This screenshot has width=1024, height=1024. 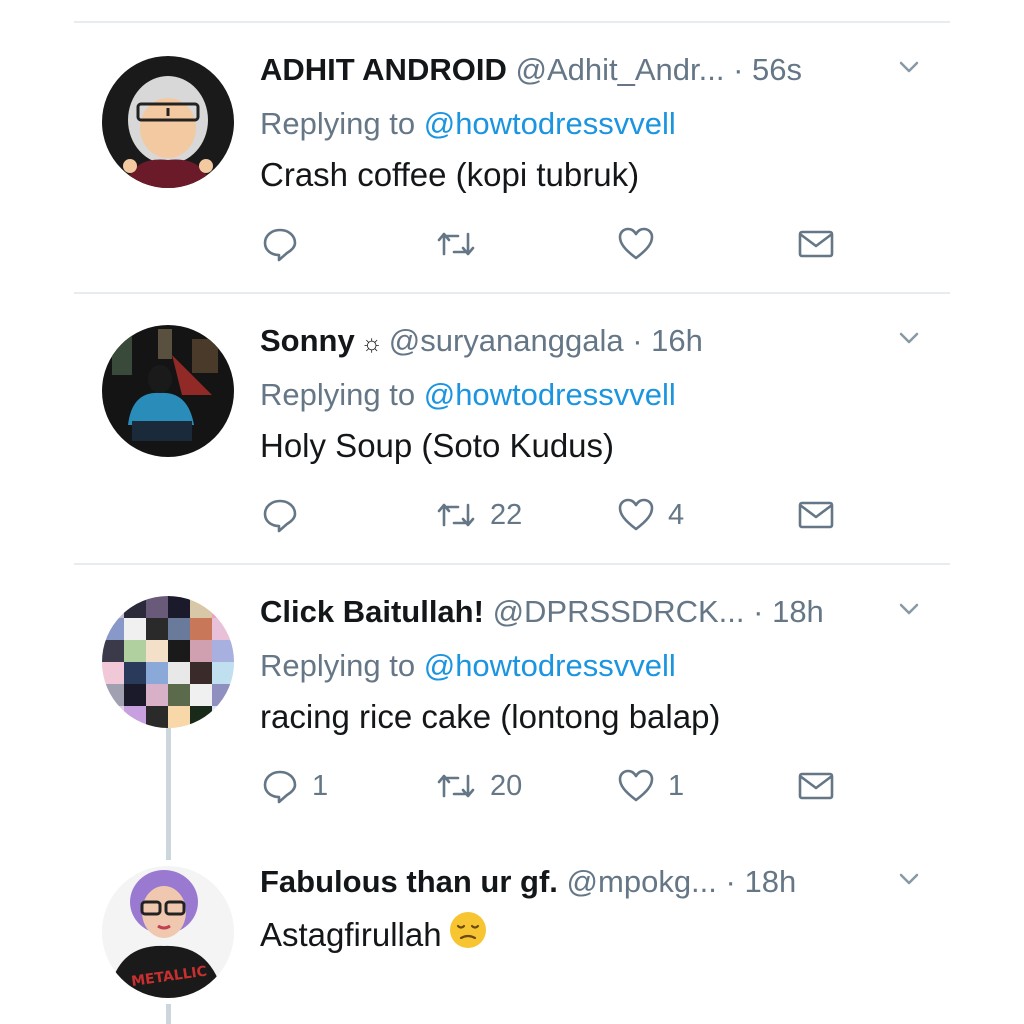 What do you see at coordinates (506, 340) in the screenshot?
I see `user-handle: @suryananggala` at bounding box center [506, 340].